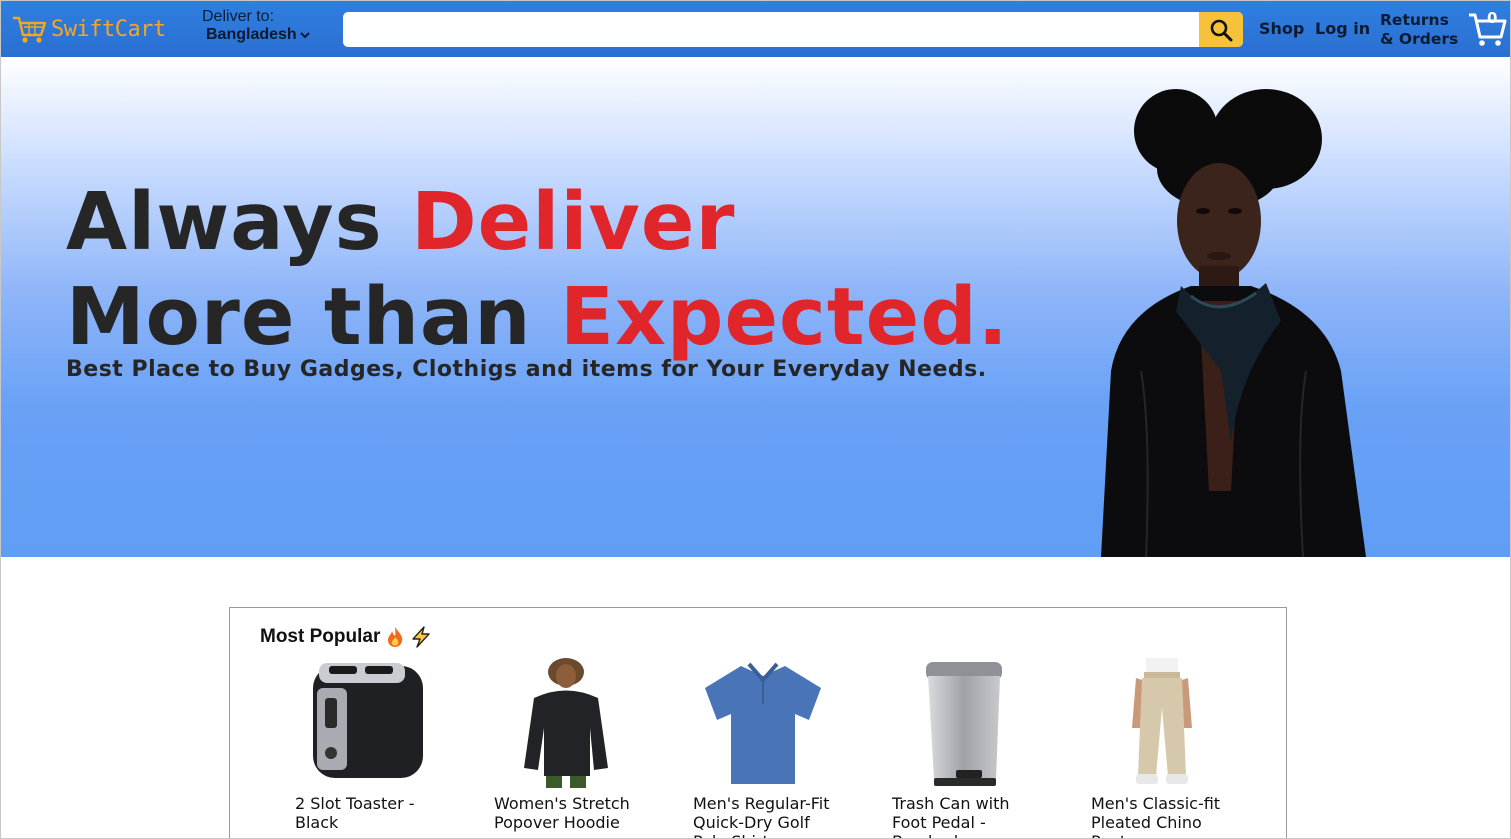  What do you see at coordinates (564, 723) in the screenshot?
I see `hoodie-image` at bounding box center [564, 723].